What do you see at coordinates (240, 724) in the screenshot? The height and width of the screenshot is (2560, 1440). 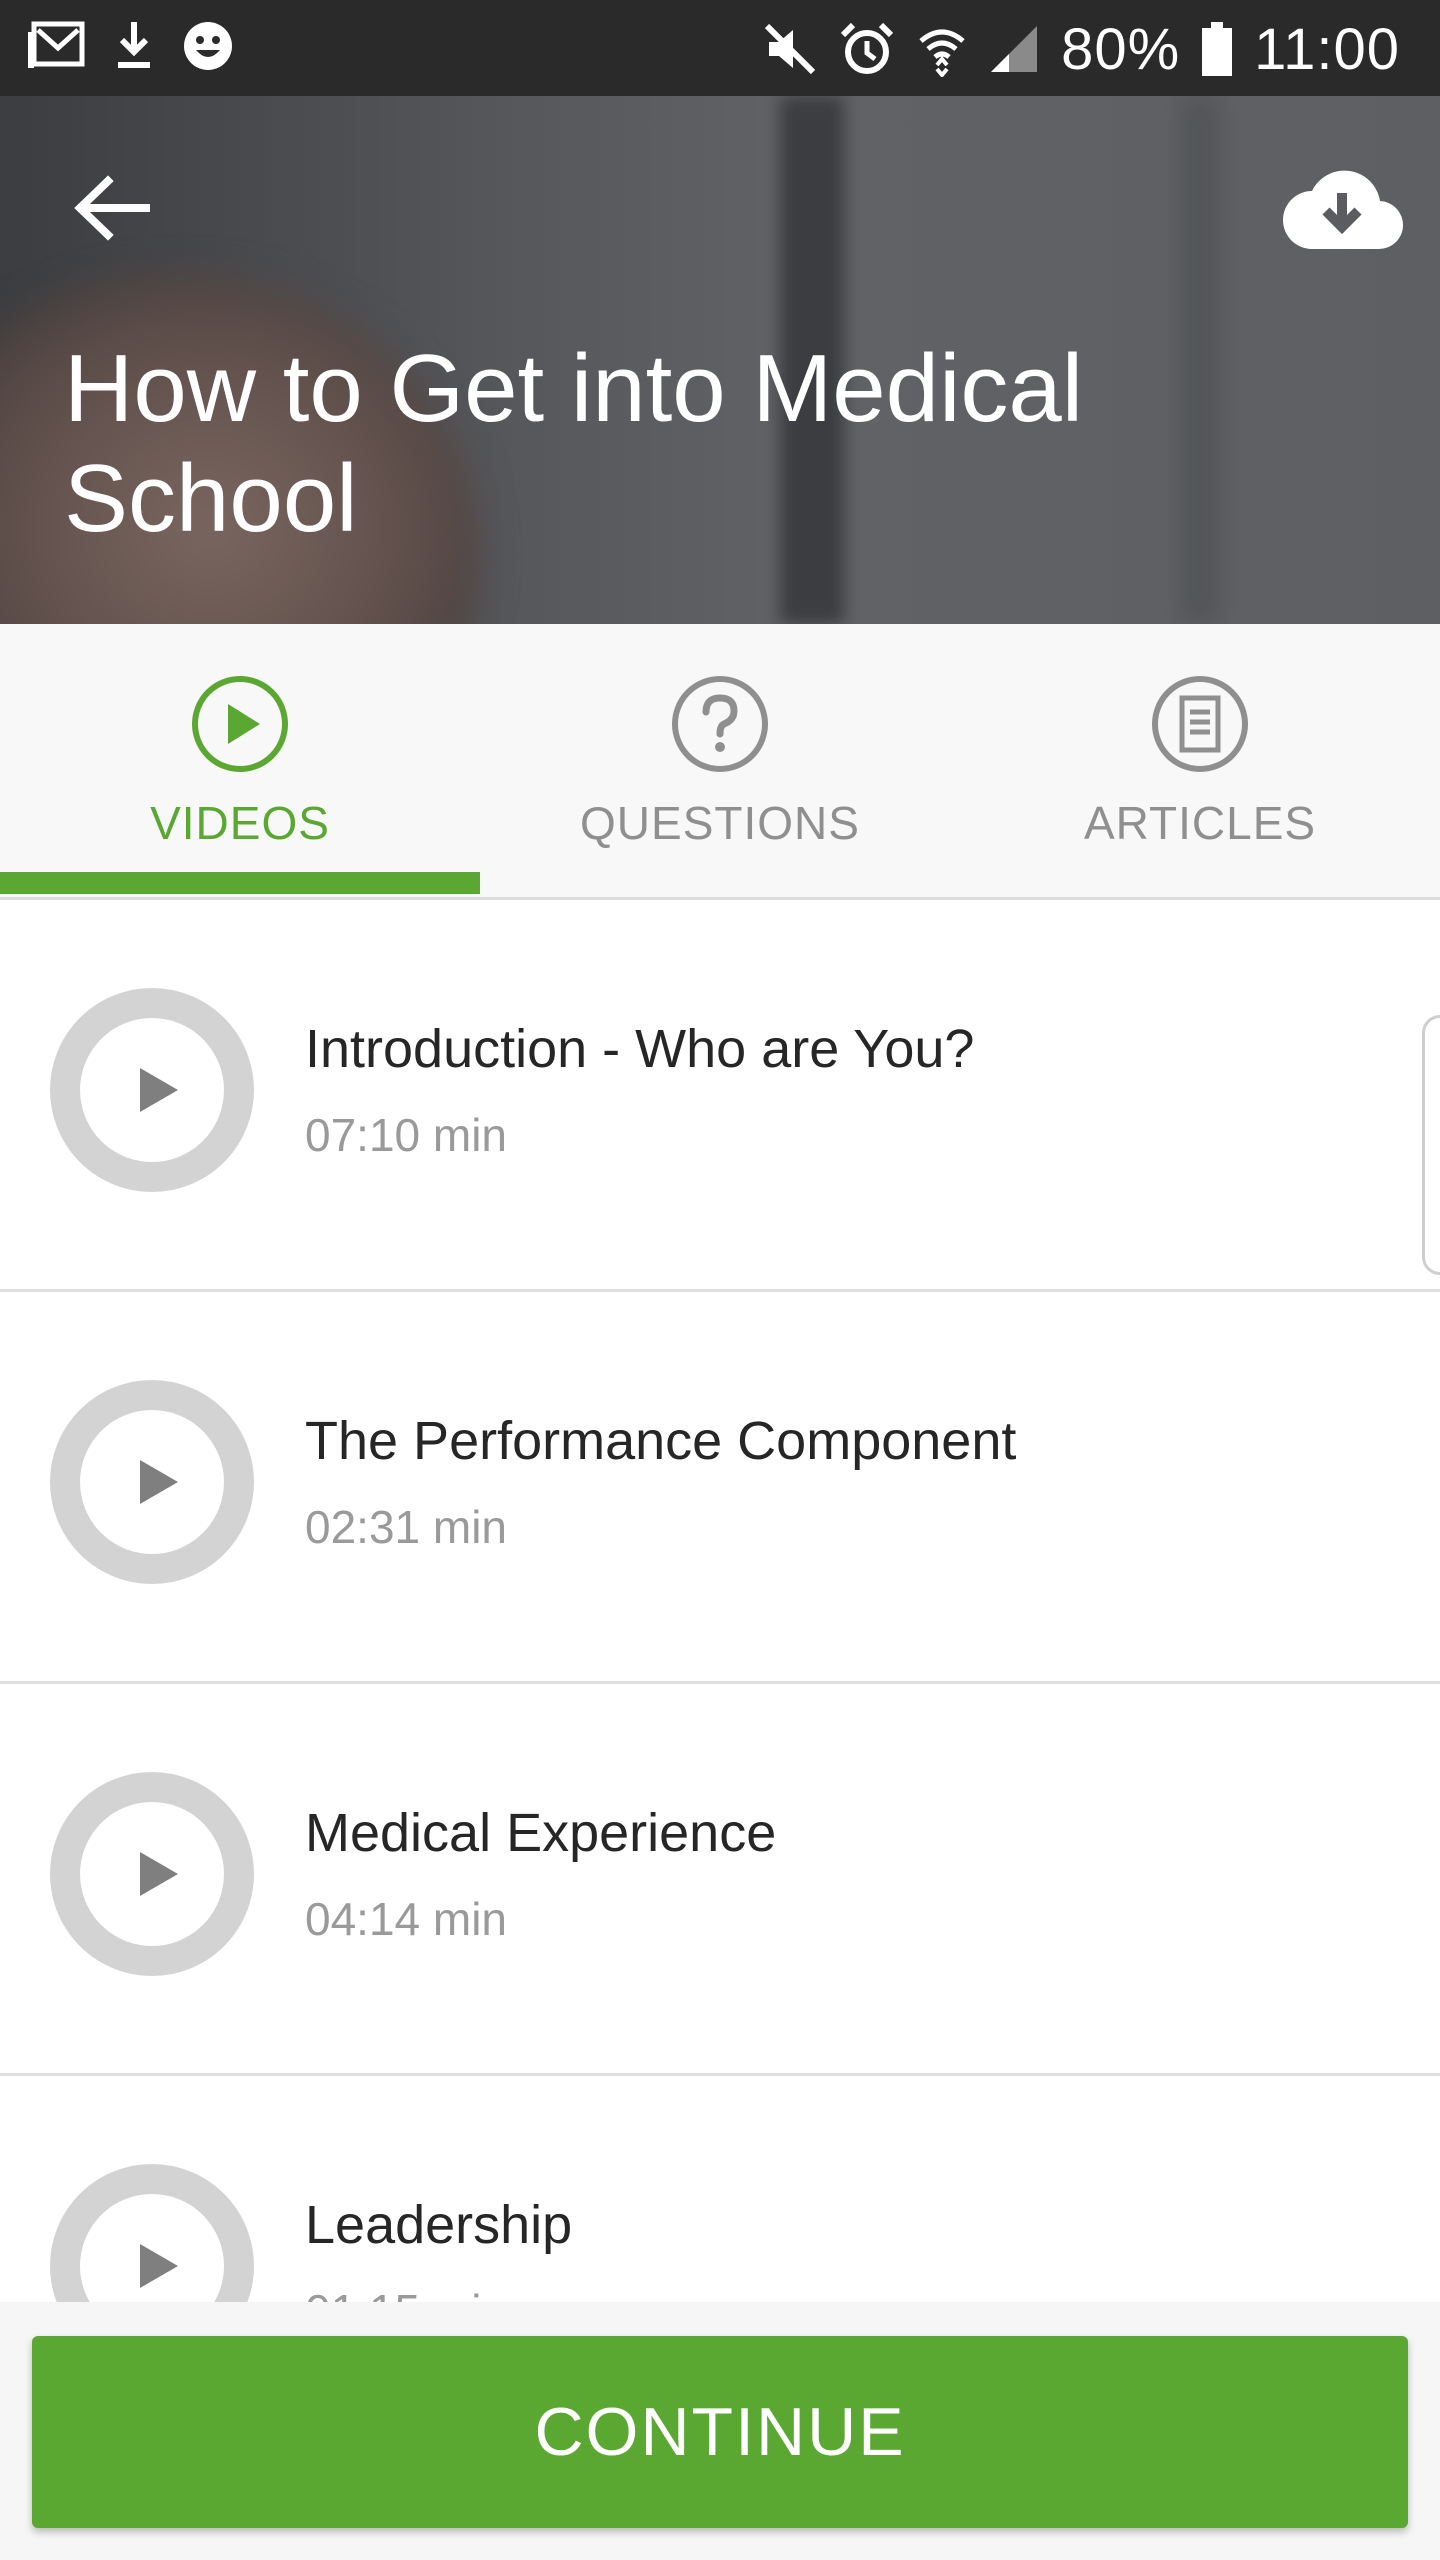 I see `play-circle-icon` at bounding box center [240, 724].